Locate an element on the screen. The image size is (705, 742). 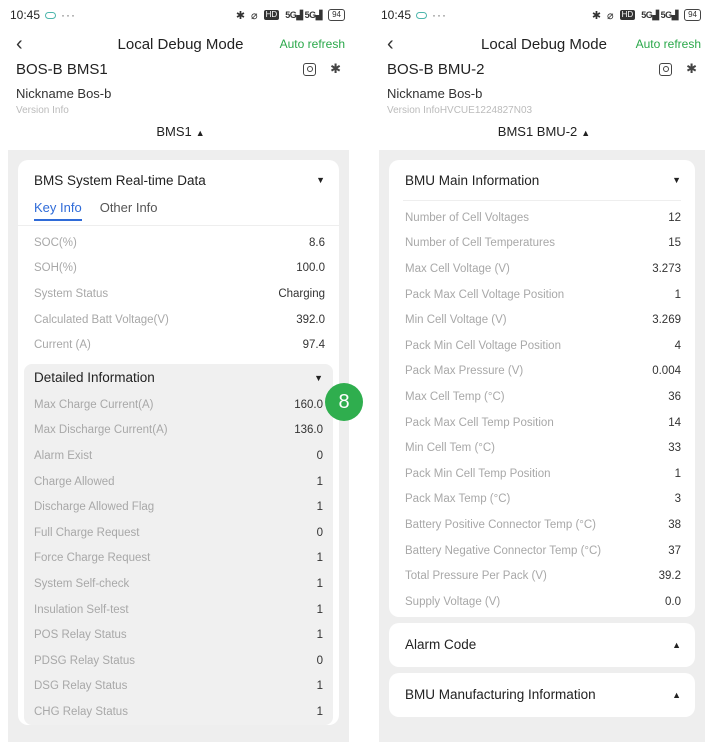
row-value: 3.273 is located at coordinates (666, 268).